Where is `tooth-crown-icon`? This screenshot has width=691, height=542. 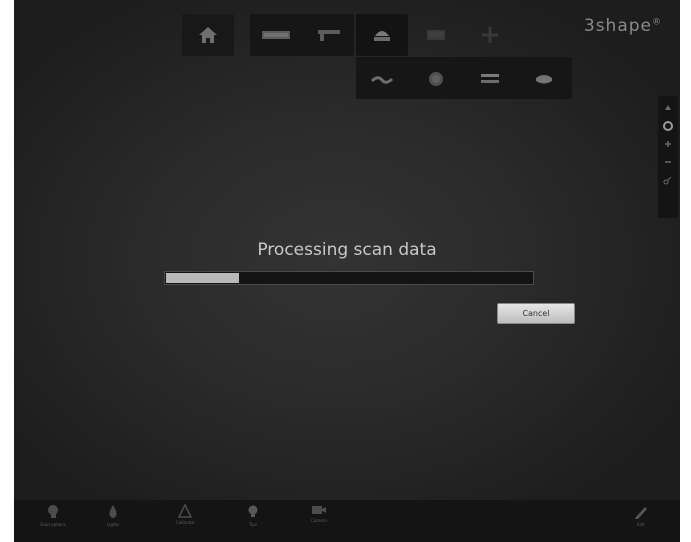
tooth-crown-icon is located at coordinates (382, 36).